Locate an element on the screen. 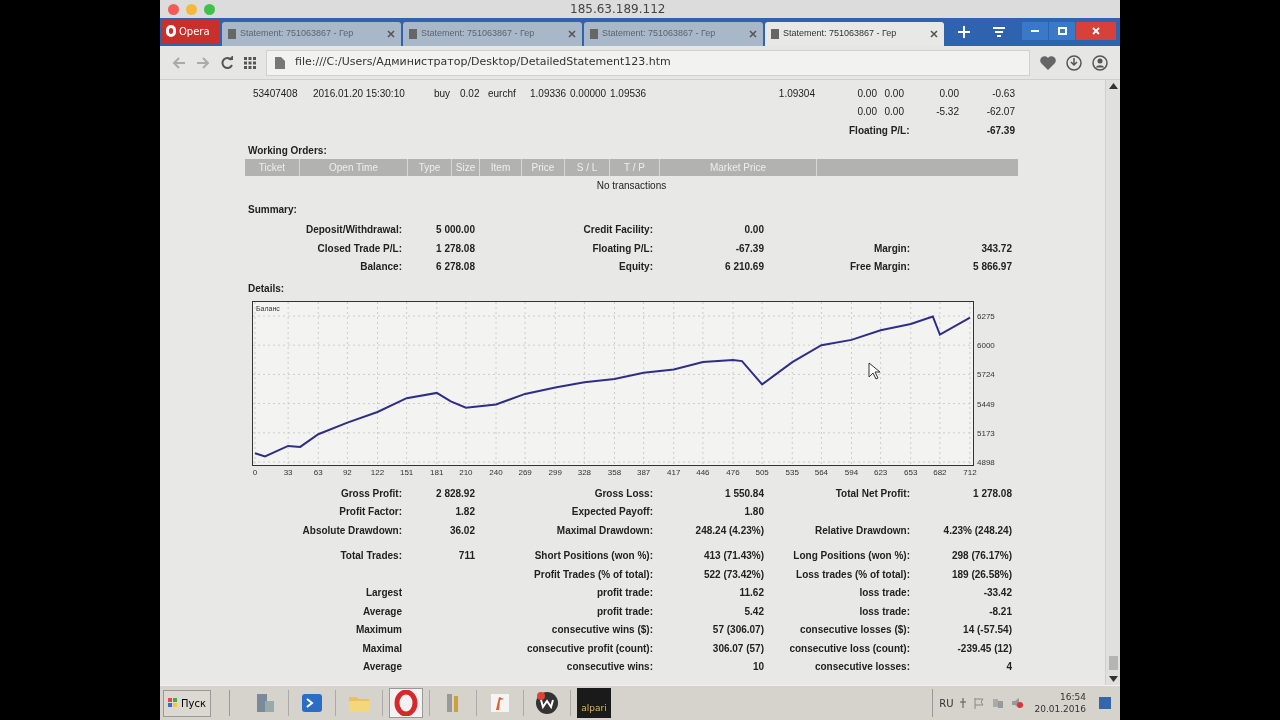  browser-o-icon is located at coordinates (406, 703).